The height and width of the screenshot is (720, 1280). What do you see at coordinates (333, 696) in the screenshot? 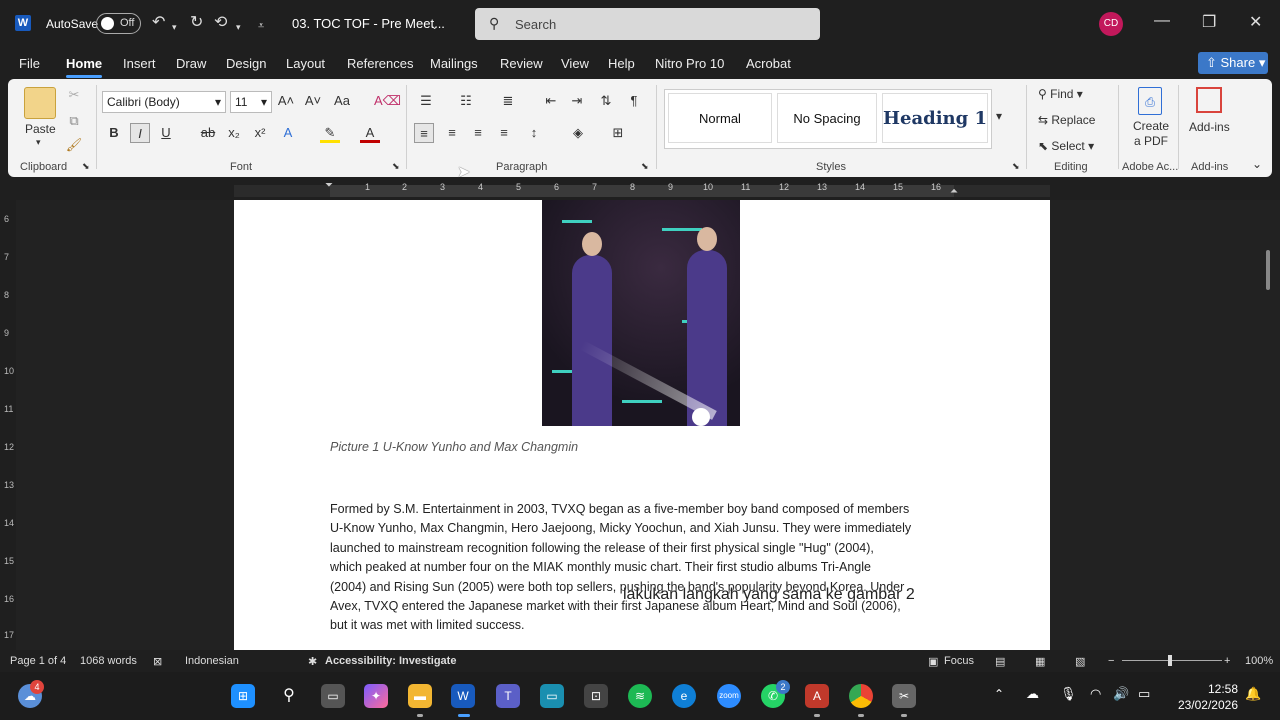
I see `task-view-icon: ▭` at bounding box center [333, 696].